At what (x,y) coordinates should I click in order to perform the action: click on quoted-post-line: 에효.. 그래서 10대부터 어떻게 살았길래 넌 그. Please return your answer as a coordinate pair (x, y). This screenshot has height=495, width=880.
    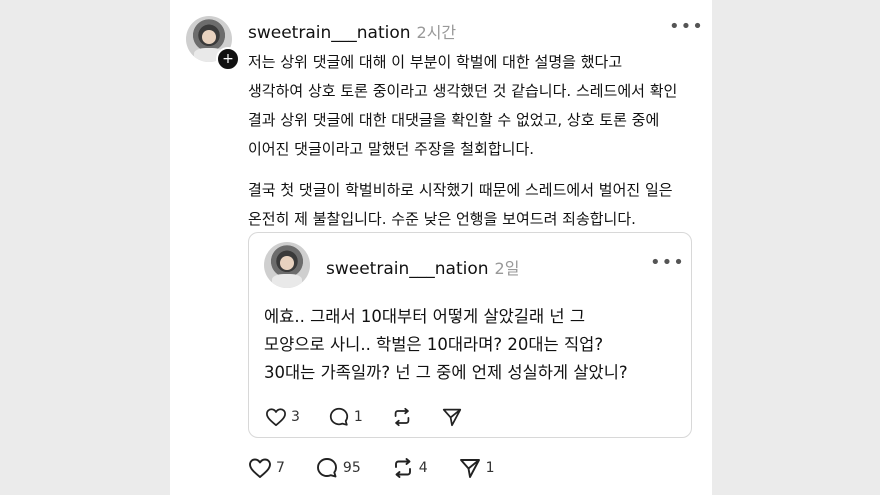
    Looking at the image, I should click on (425, 316).